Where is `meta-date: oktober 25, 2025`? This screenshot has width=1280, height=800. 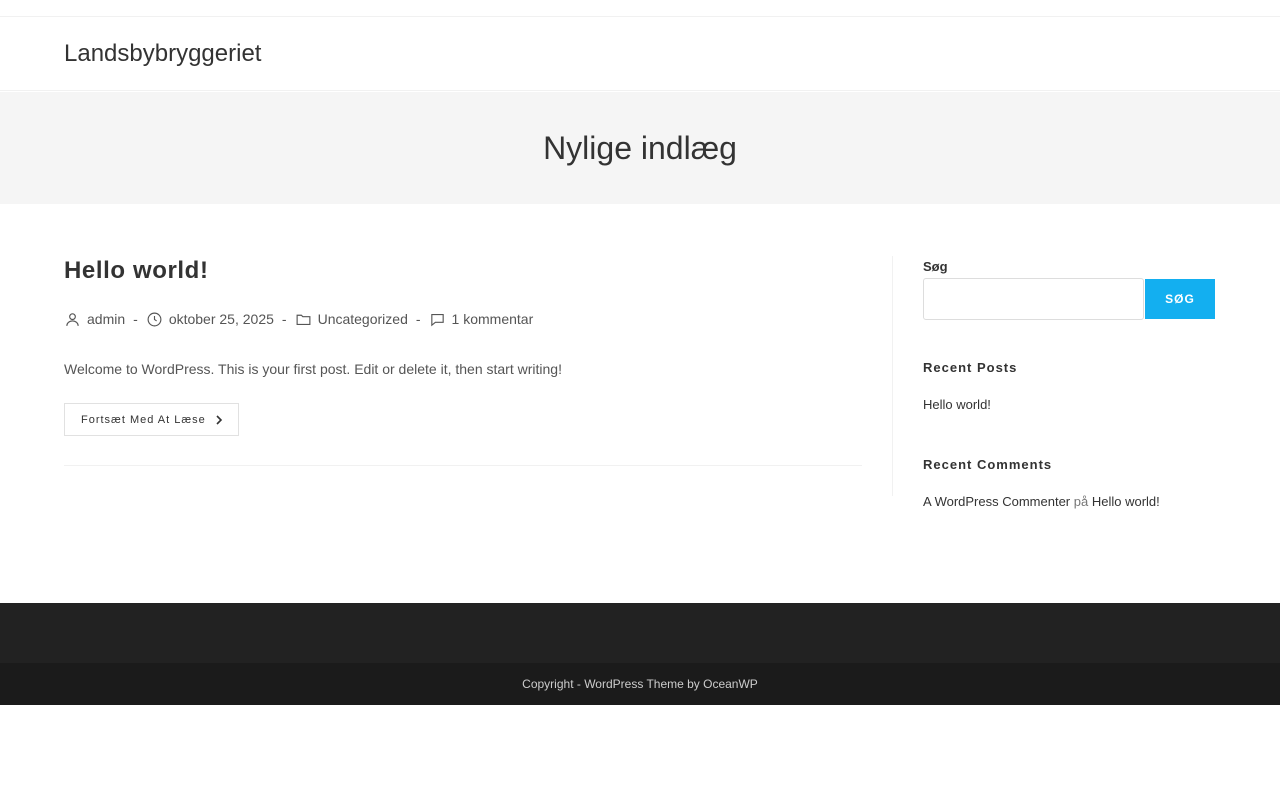
meta-date: oktober 25, 2025 is located at coordinates (210, 319).